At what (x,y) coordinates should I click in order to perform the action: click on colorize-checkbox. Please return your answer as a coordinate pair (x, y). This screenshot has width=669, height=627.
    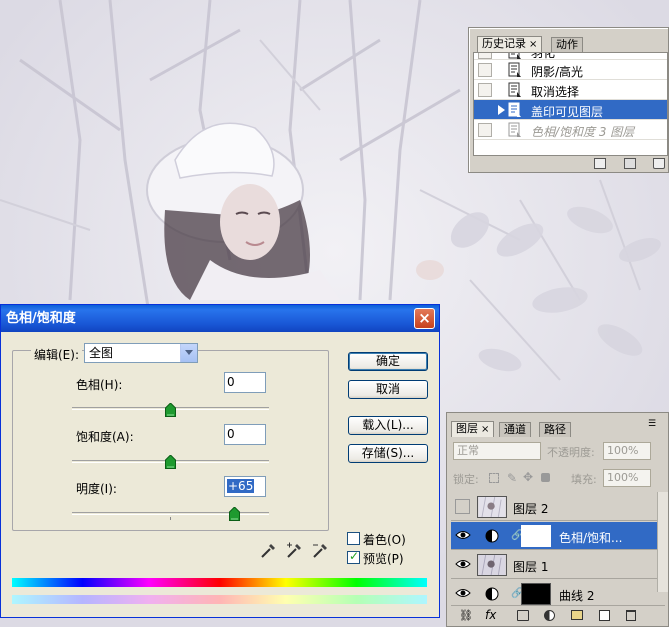
    Looking at the image, I should click on (353, 538).